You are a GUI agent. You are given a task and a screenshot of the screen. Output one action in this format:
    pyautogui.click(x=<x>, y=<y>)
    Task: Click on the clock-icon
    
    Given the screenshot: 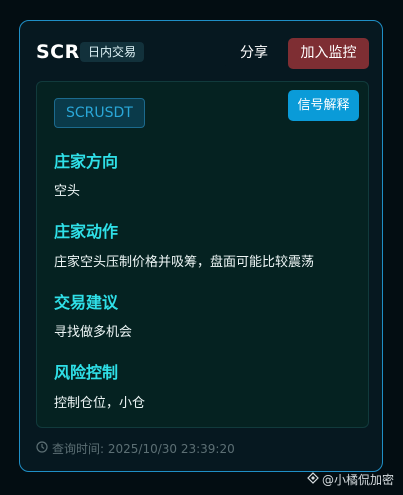 What is the action you would take?
    pyautogui.click(x=44, y=448)
    